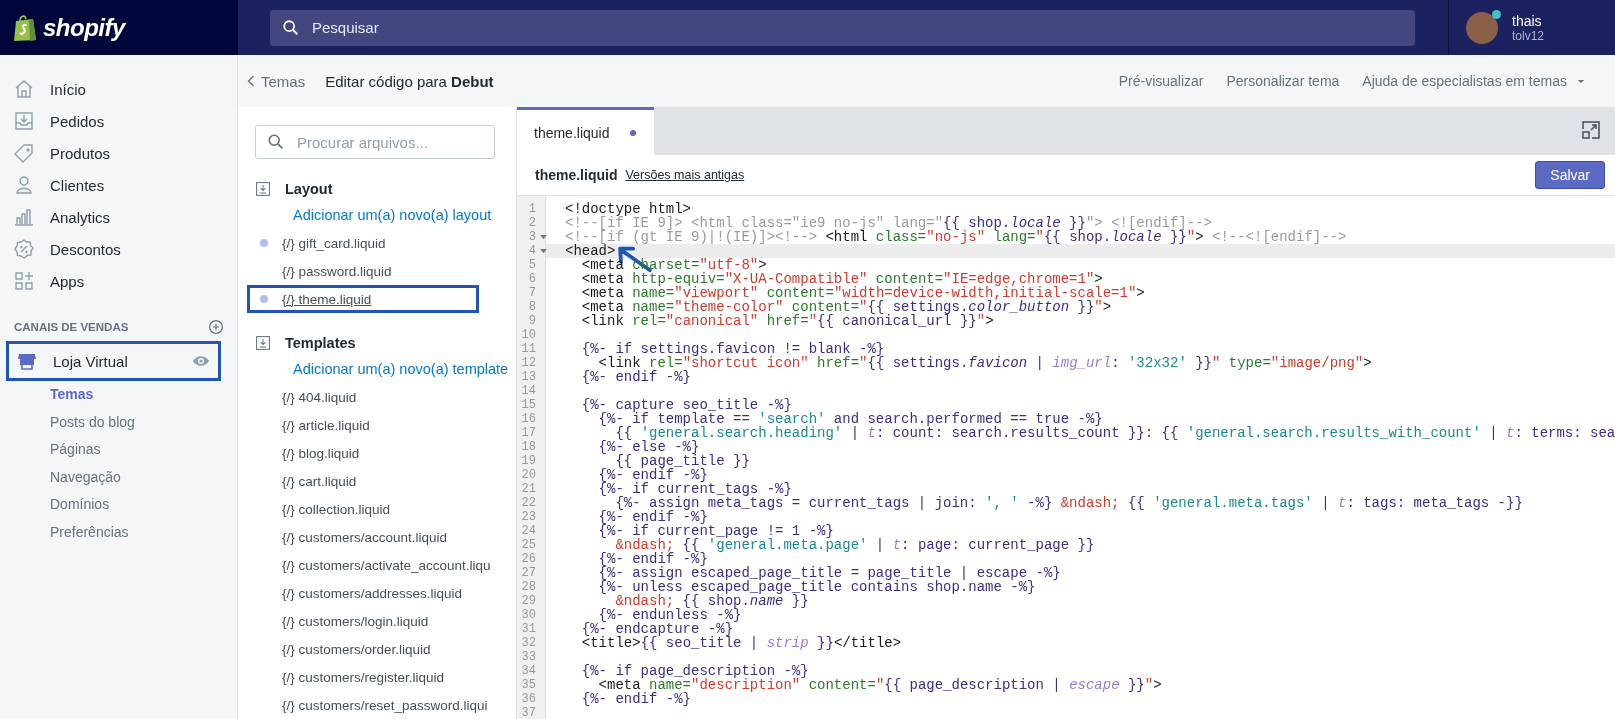  I want to click on code-line: {%- if current_tags -%}, so click(694, 489).